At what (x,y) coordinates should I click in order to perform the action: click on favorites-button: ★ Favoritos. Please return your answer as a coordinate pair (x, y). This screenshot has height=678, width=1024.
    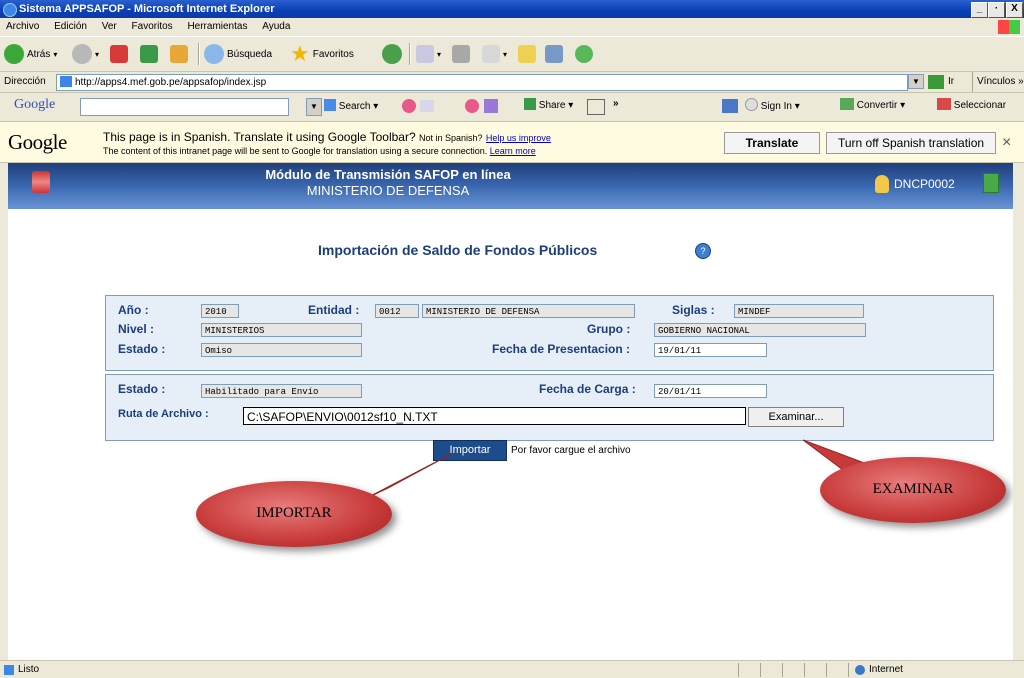
    Looking at the image, I should click on (322, 54).